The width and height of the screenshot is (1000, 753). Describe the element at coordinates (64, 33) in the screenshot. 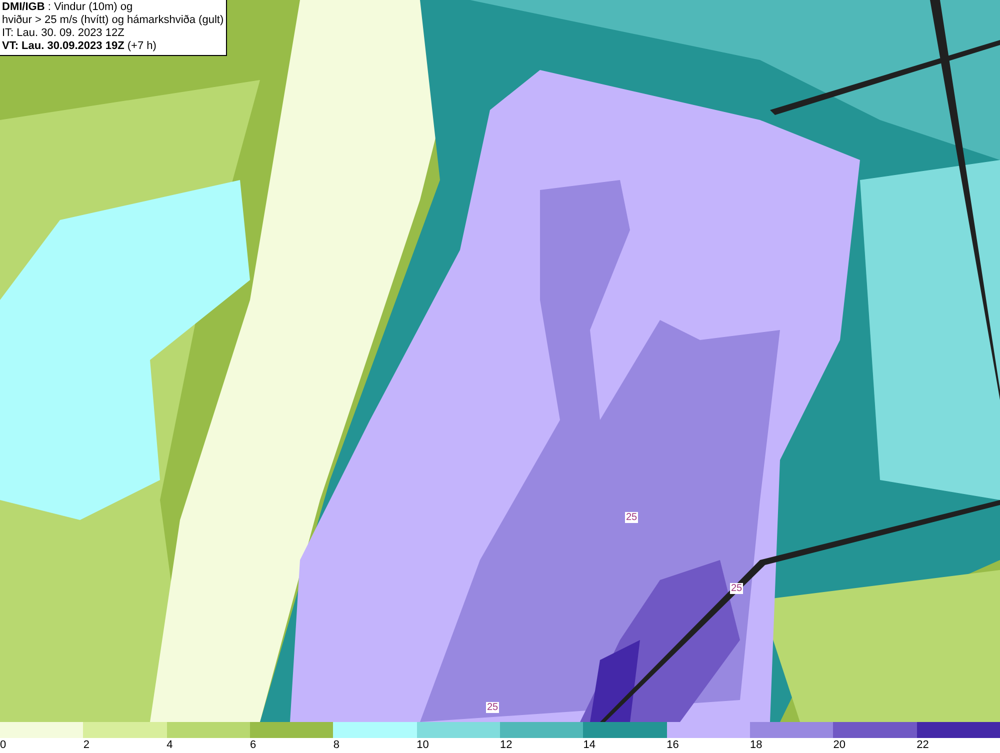

I see `header-line: IT: Lau. 30. 09. 2023 12Z` at that location.